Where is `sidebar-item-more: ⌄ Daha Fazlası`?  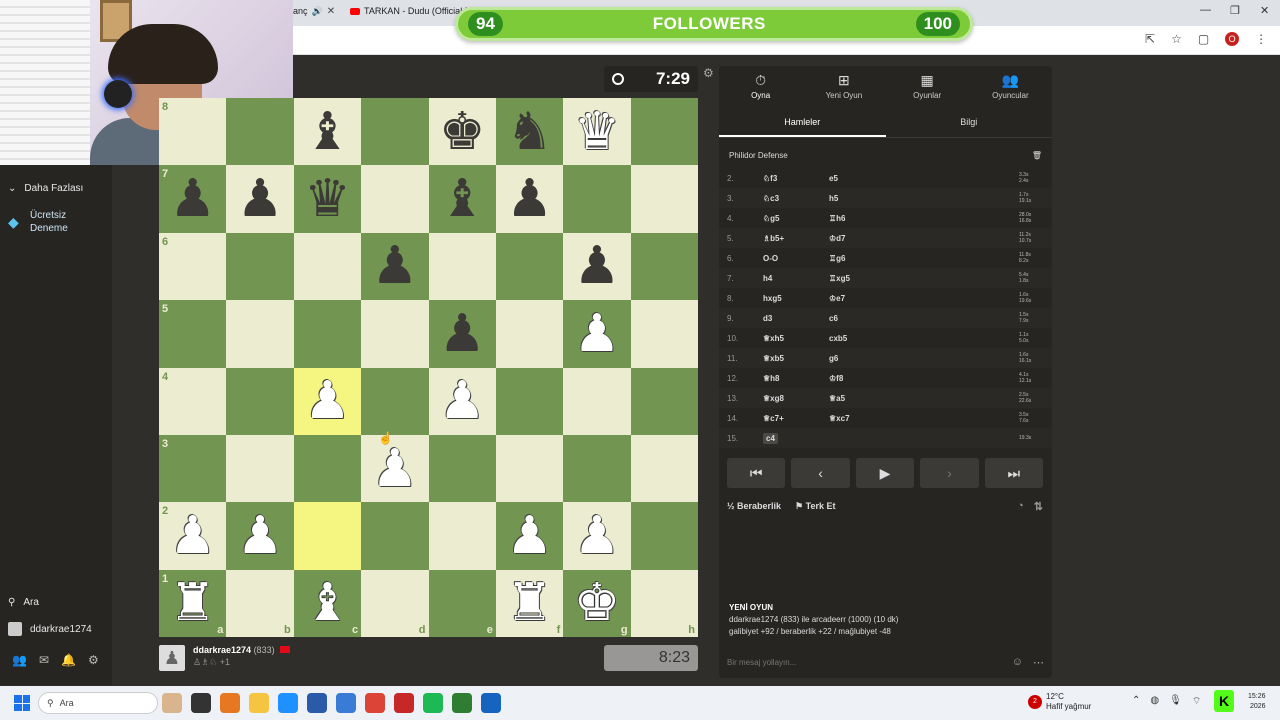
sidebar-item-more: ⌄ Daha Fazlası is located at coordinates (45, 188).